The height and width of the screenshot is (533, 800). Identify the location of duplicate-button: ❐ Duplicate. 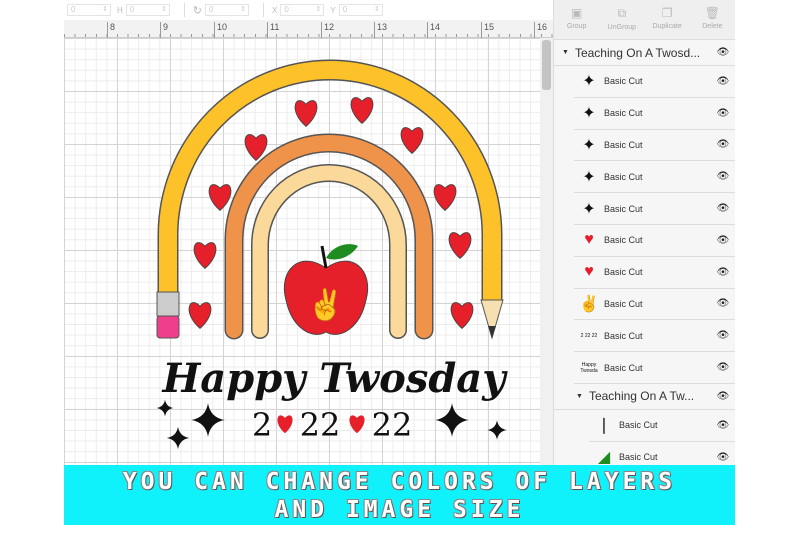
(667, 19).